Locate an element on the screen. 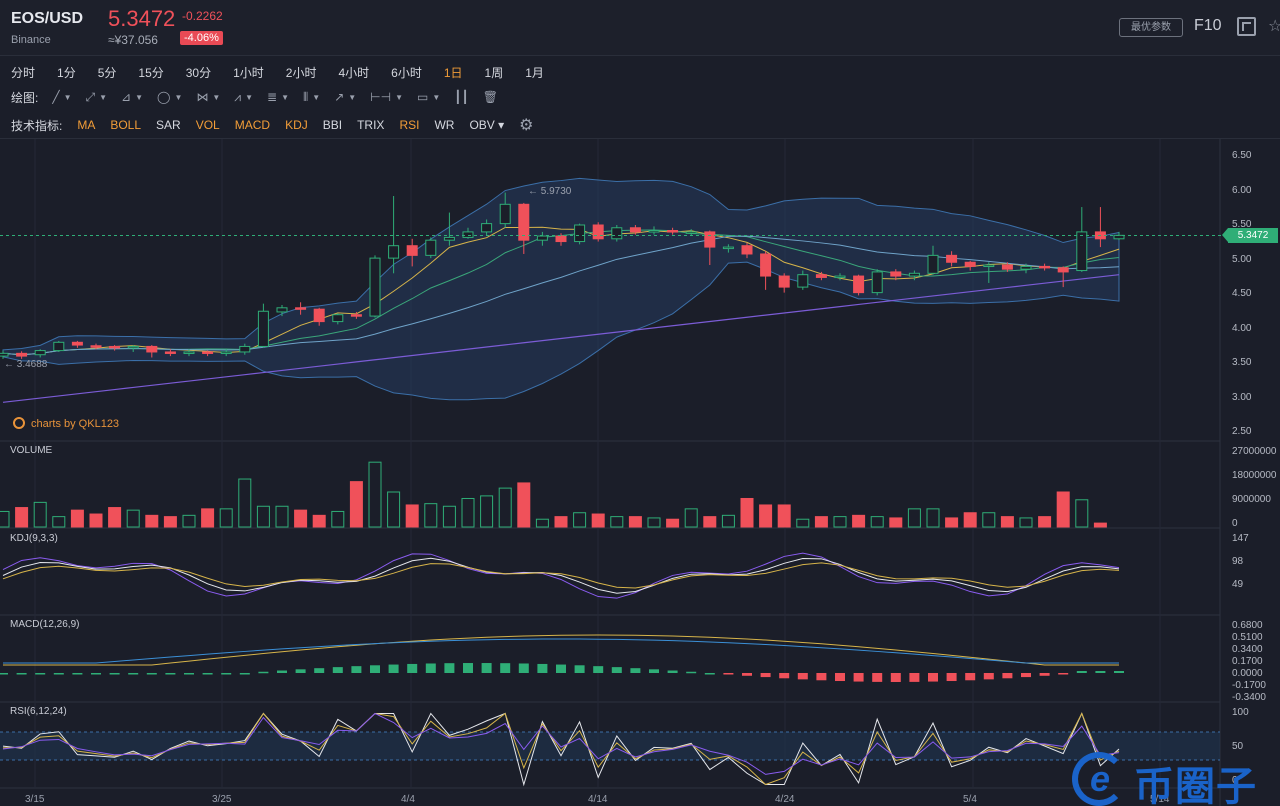  pattern-tool-icon: ⩘ ▼ is located at coordinates (243, 97).